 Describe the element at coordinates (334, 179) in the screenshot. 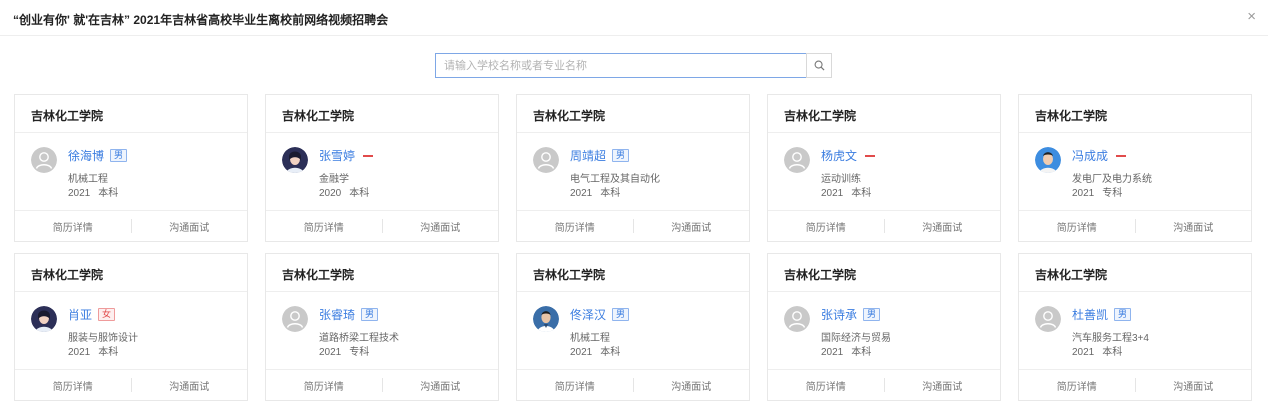

I see `candidate-major: 金融学` at that location.